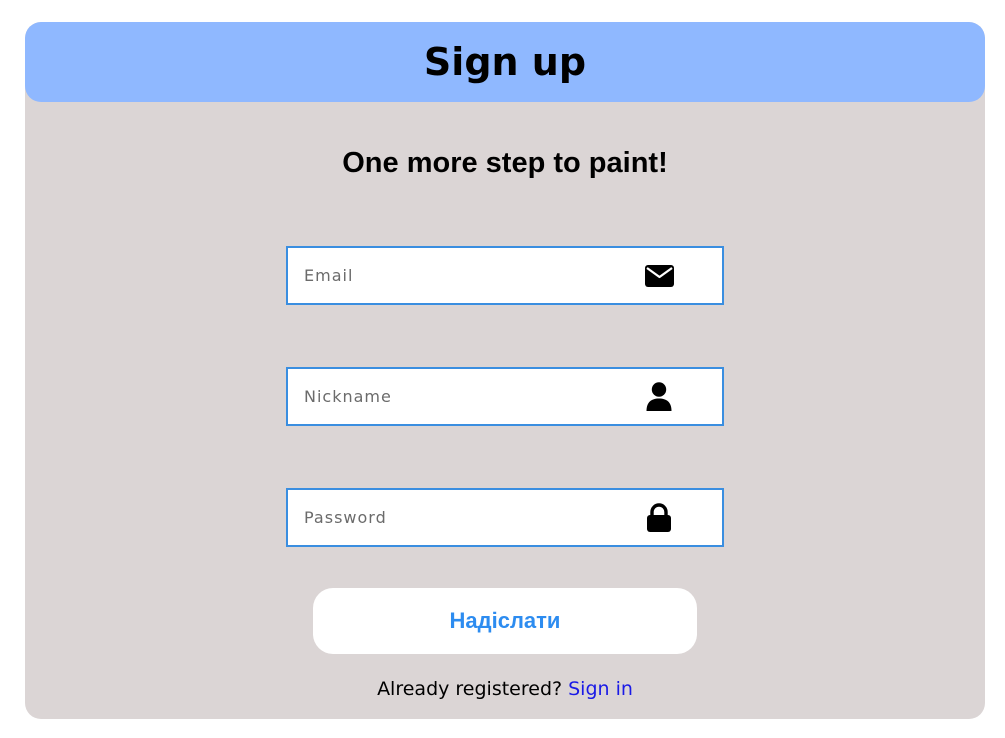 This screenshot has height=738, width=1005. Describe the element at coordinates (470, 689) in the screenshot. I see `already-registered-text: Already registered?` at that location.